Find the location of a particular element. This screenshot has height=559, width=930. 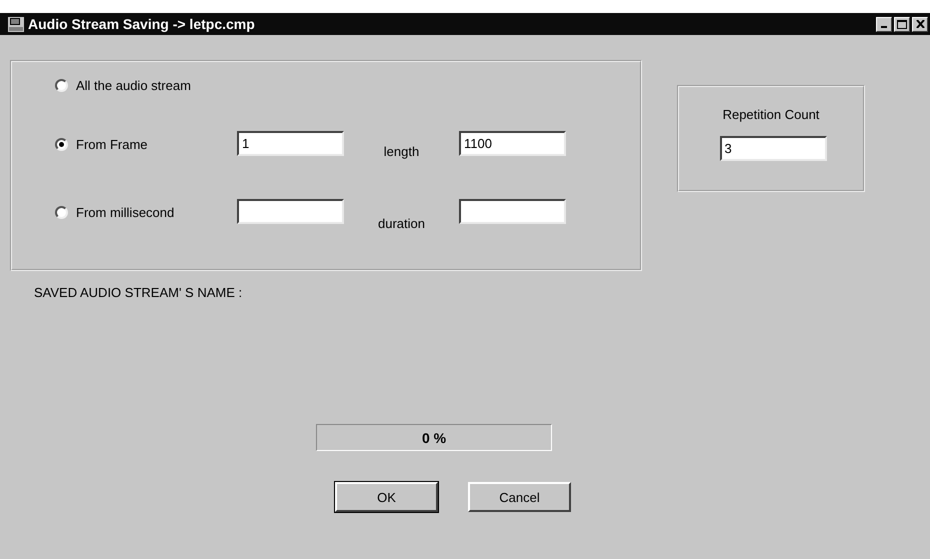

extent-field: 1100 is located at coordinates (512, 143).